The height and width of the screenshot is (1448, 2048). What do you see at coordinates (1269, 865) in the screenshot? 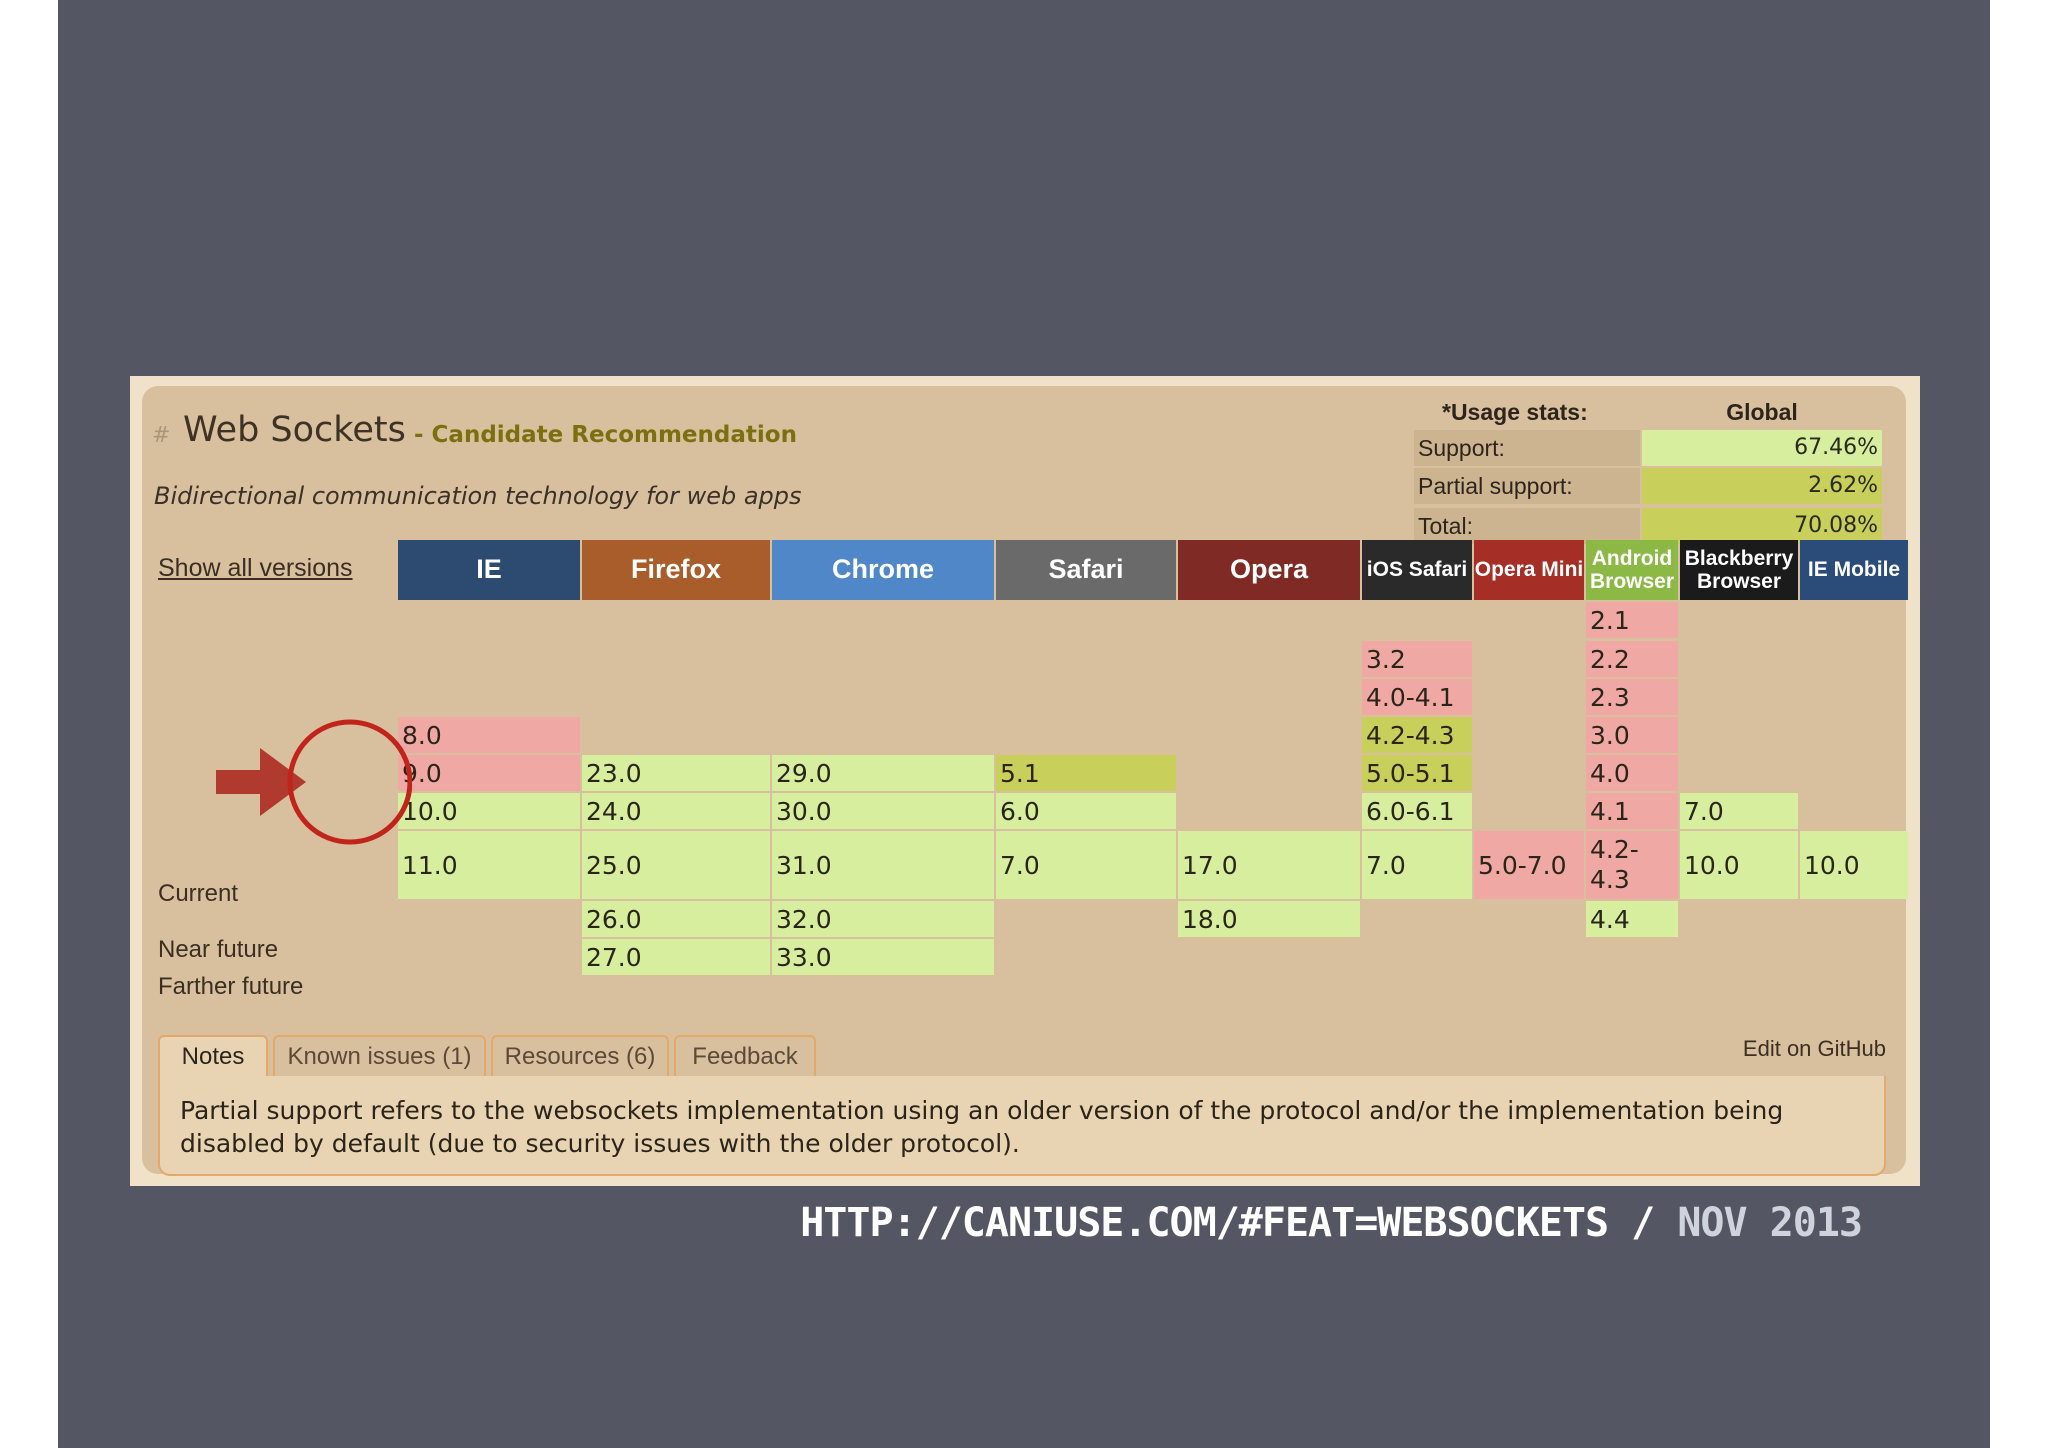
I see `version-cell-opera: 17.0` at bounding box center [1269, 865].